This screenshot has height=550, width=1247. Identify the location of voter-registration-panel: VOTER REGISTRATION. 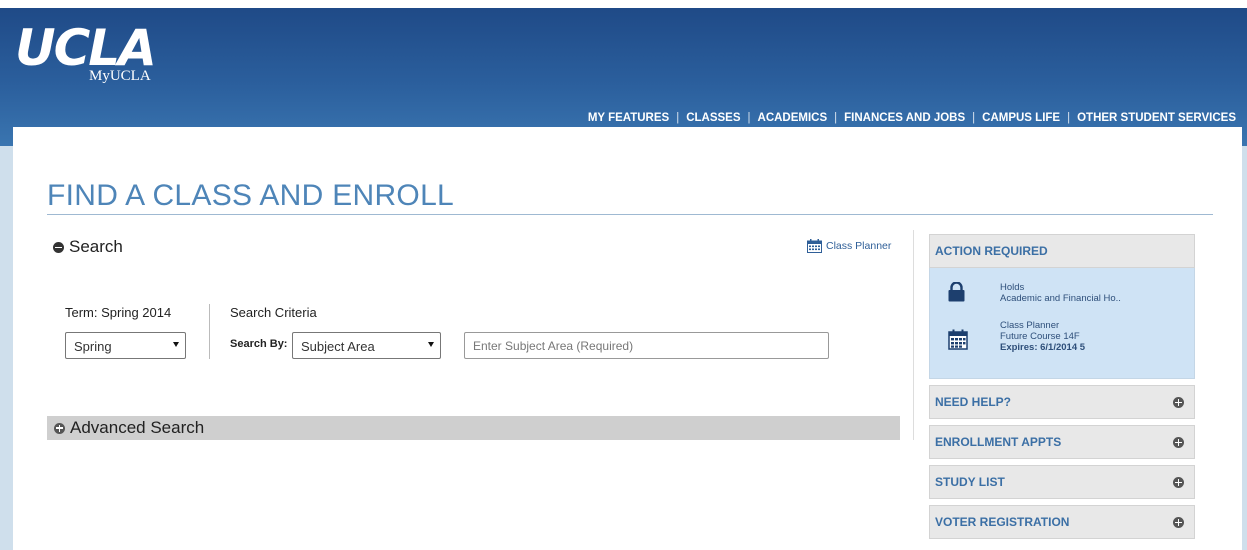
(1062, 522).